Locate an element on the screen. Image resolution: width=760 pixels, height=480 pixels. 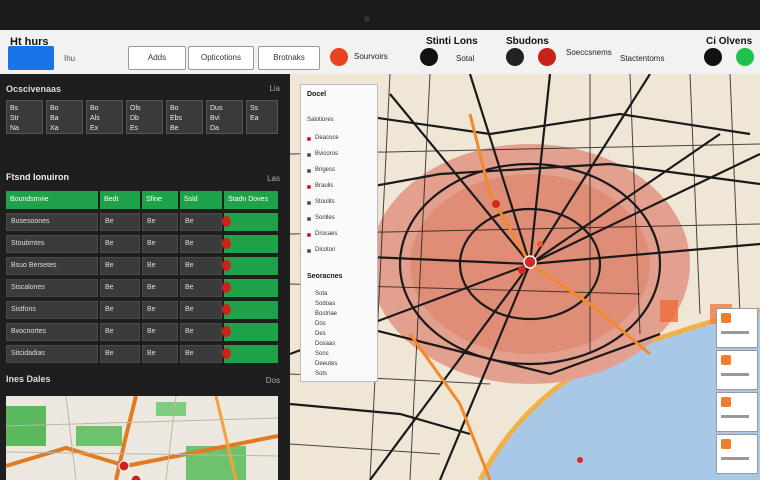
nav-button-adds: Adds is located at coordinates (157, 58).